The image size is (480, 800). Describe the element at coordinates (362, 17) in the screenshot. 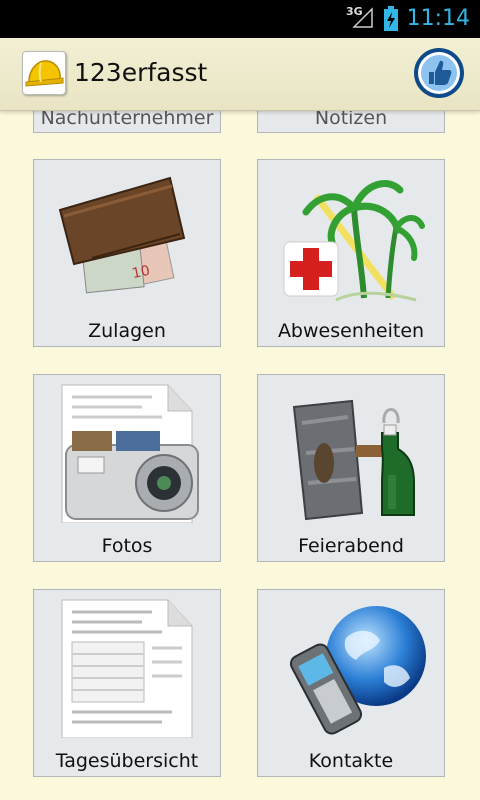

I see `signal-icon` at that location.